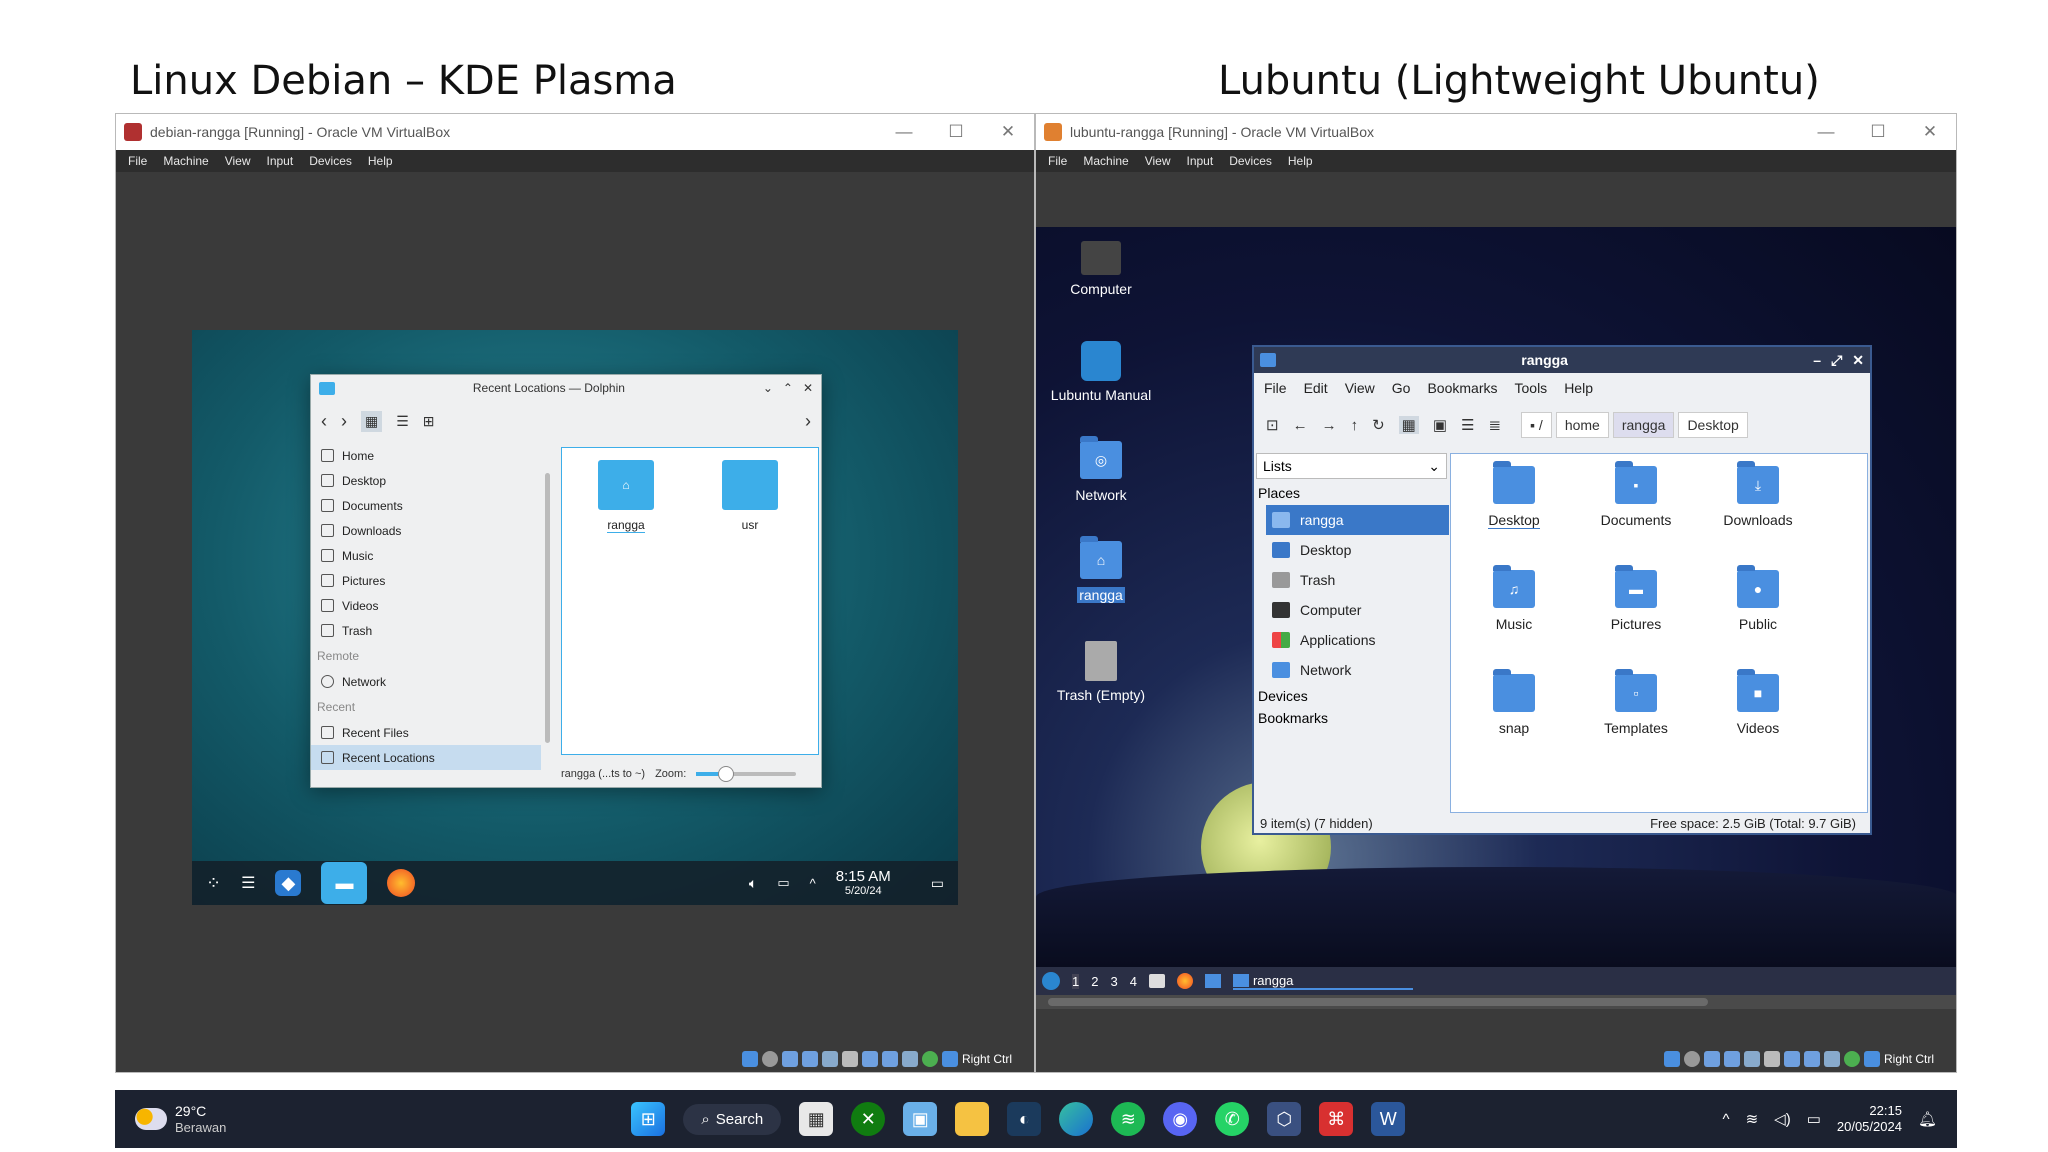 The height and width of the screenshot is (1152, 2048). Describe the element at coordinates (1514, 702) in the screenshot. I see `file-item-snap: snap` at that location.